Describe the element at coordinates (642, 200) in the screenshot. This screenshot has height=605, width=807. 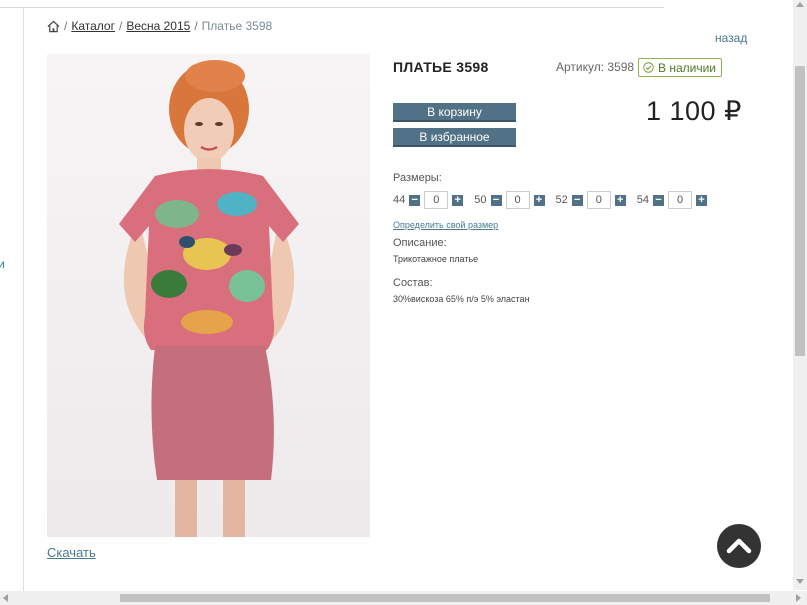
I see `size-label: 54` at that location.